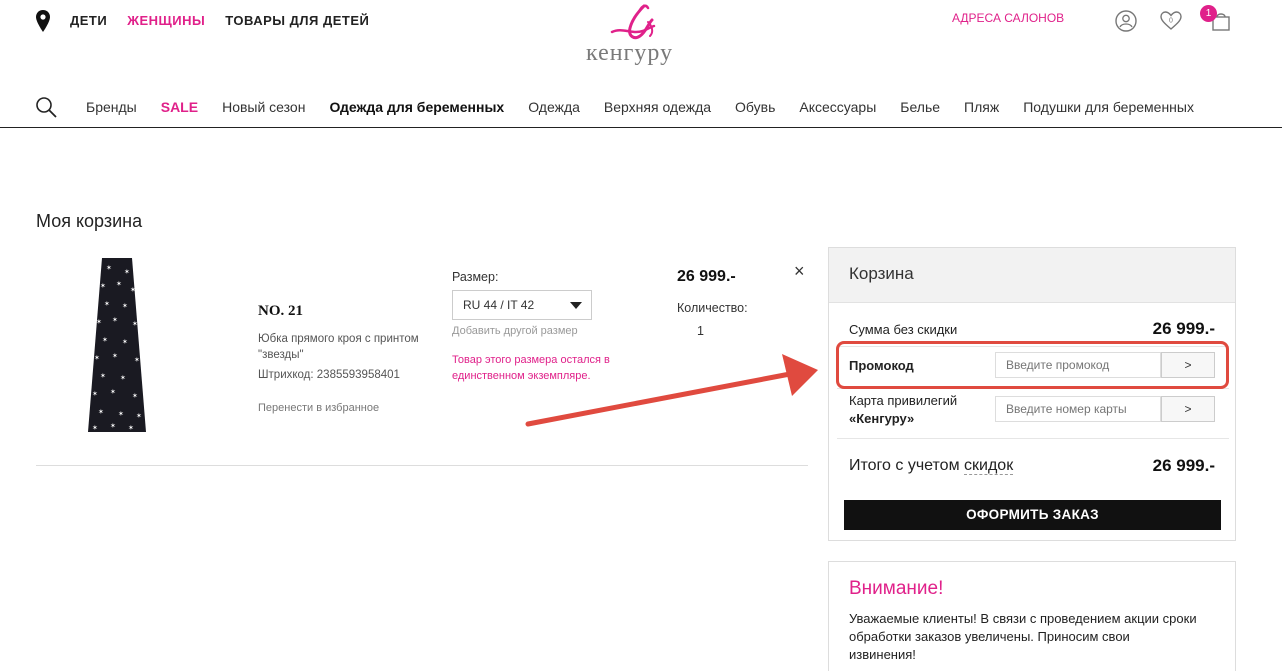 The height and width of the screenshot is (671, 1282). Describe the element at coordinates (280, 311) in the screenshot. I see `product-name: NO. 21` at that location.